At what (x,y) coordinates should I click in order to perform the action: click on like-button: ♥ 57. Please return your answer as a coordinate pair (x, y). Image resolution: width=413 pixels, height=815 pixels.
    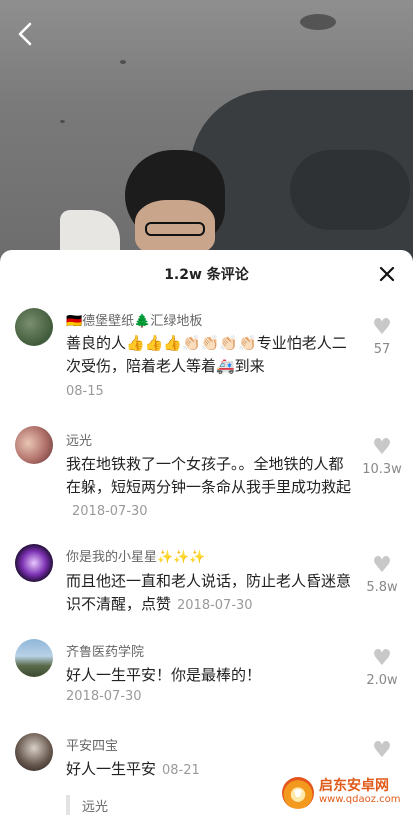
    Looking at the image, I should click on (382, 337).